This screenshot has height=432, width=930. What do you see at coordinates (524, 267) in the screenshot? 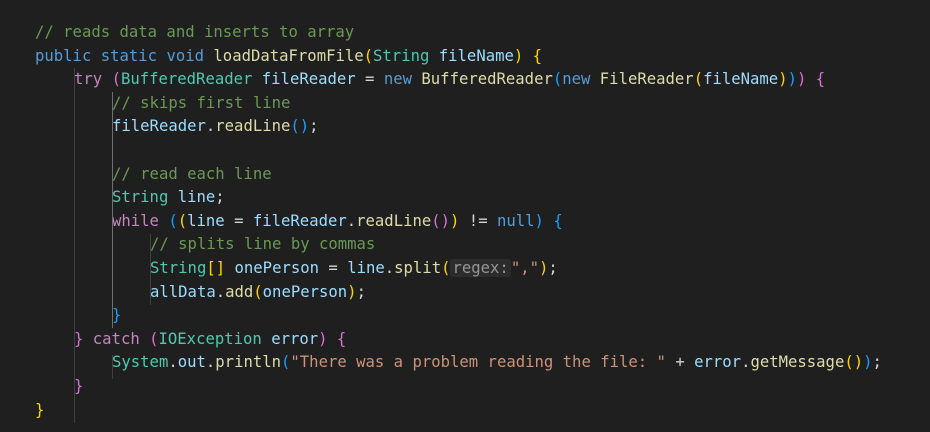
I see `code-token: ","` at bounding box center [524, 267].